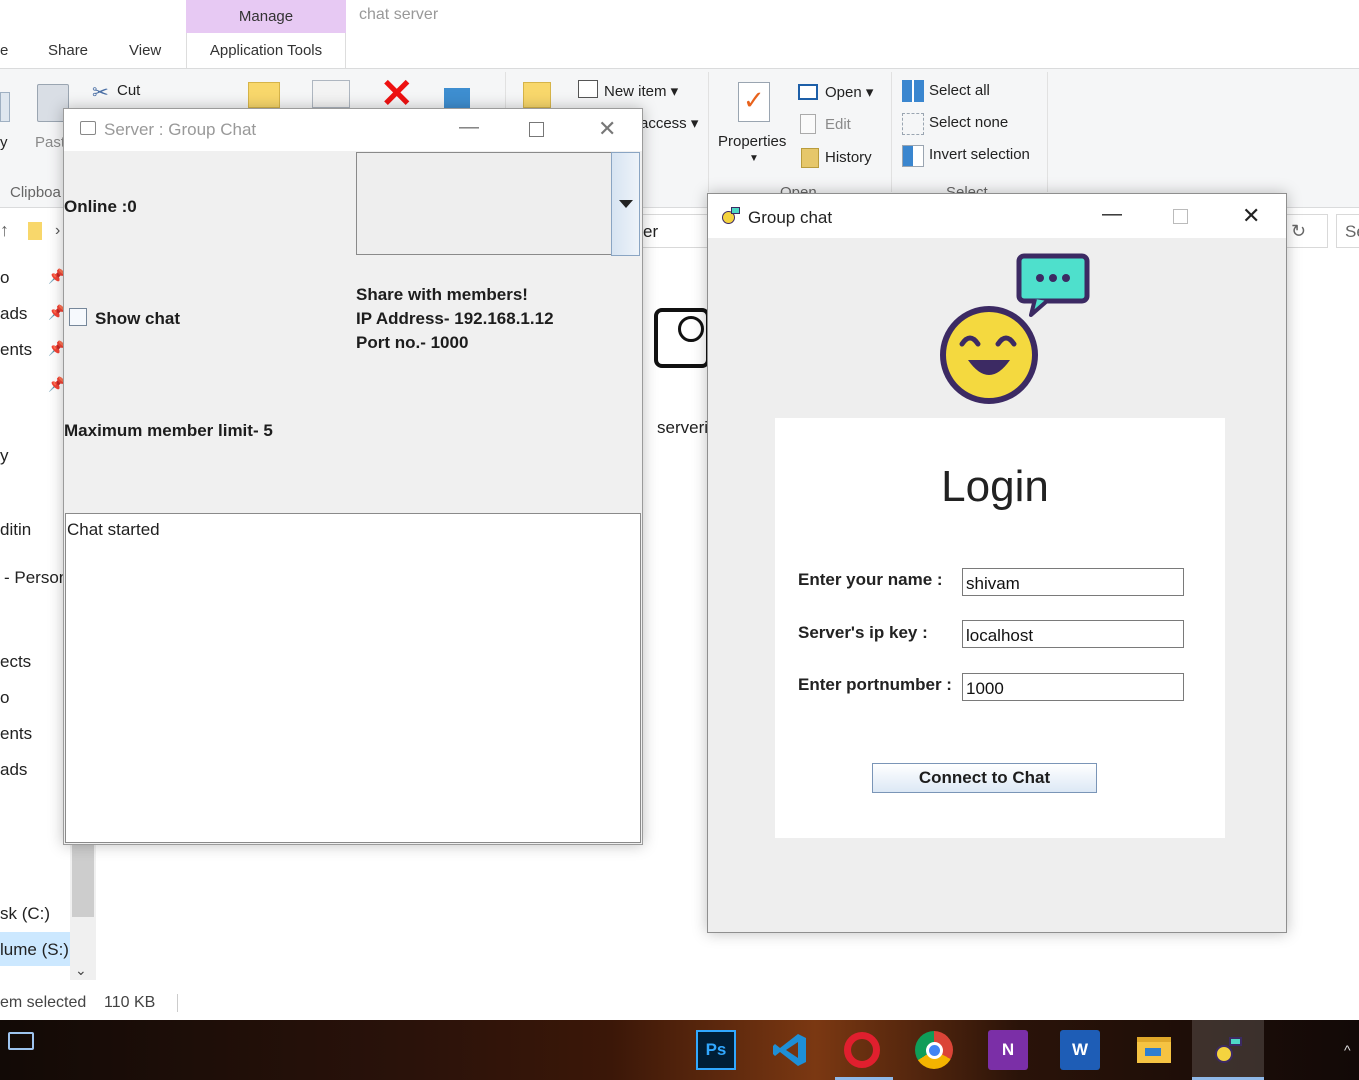 The height and width of the screenshot is (1080, 1359). Describe the element at coordinates (675, 231) in the screenshot. I see `address-bar: er` at that location.